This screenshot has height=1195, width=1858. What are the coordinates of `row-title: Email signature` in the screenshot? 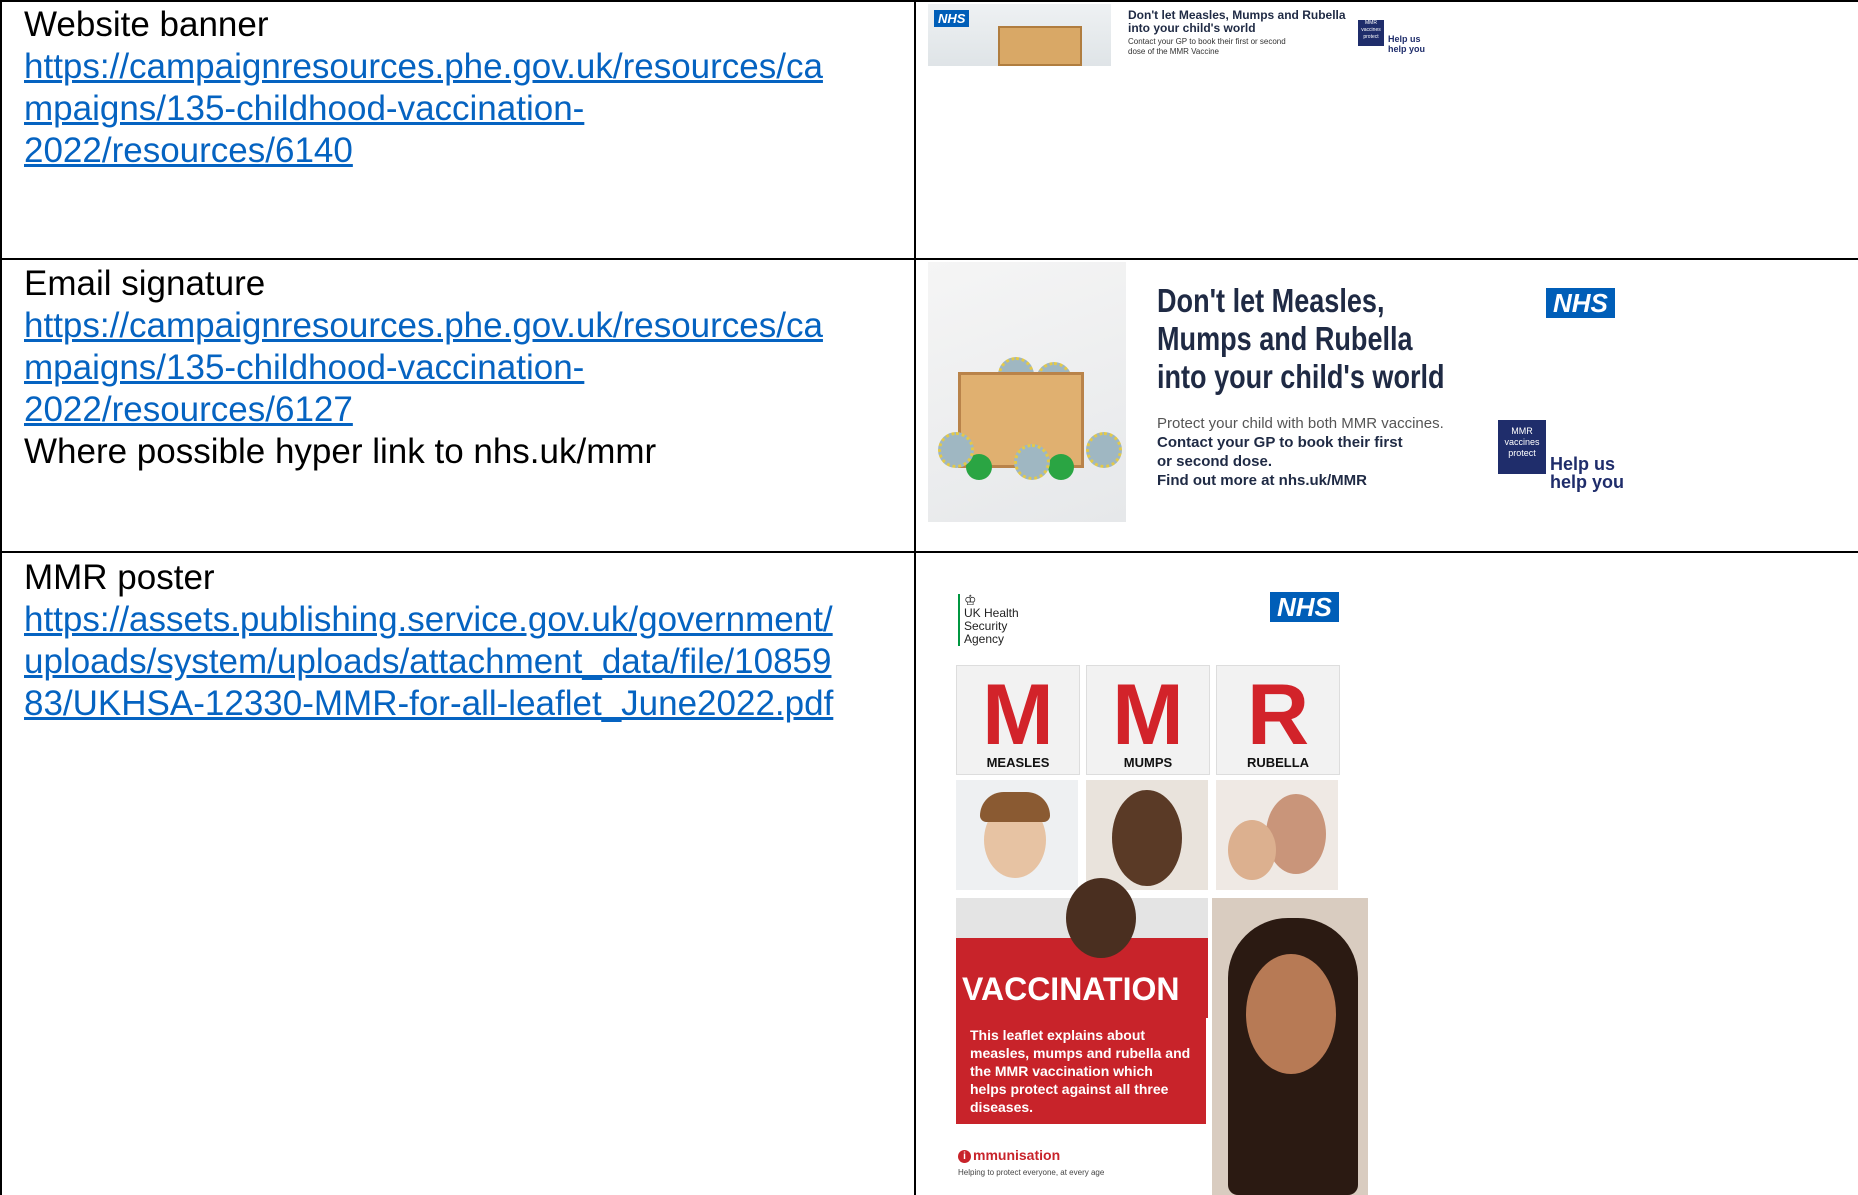 It's located at (145, 283).